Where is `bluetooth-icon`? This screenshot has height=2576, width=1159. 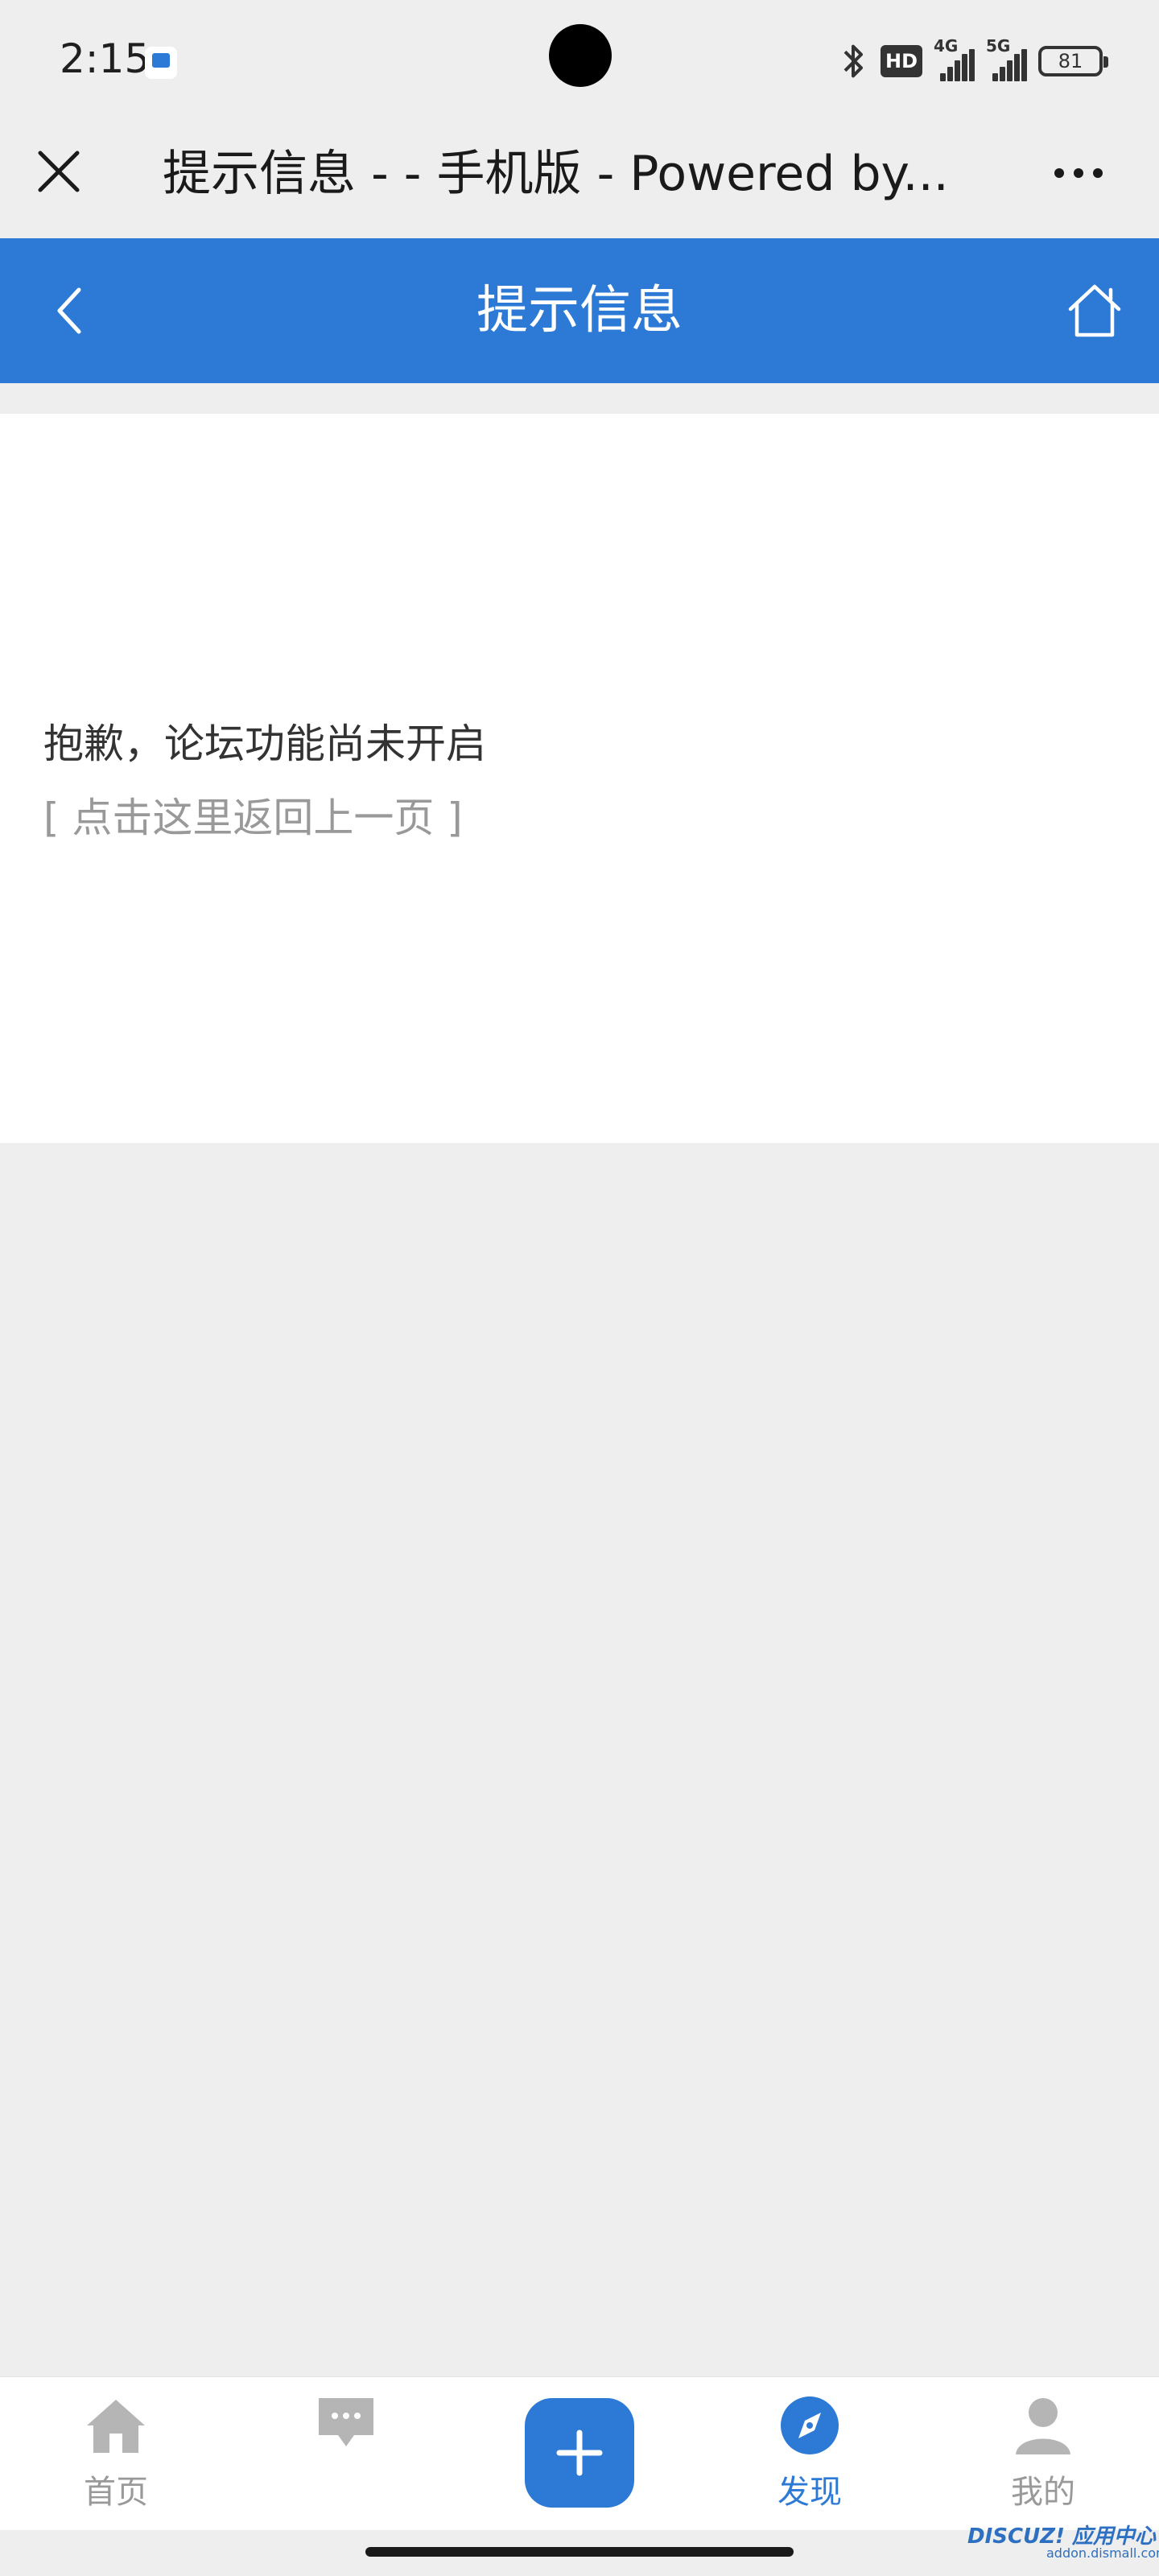 bluetooth-icon is located at coordinates (853, 61).